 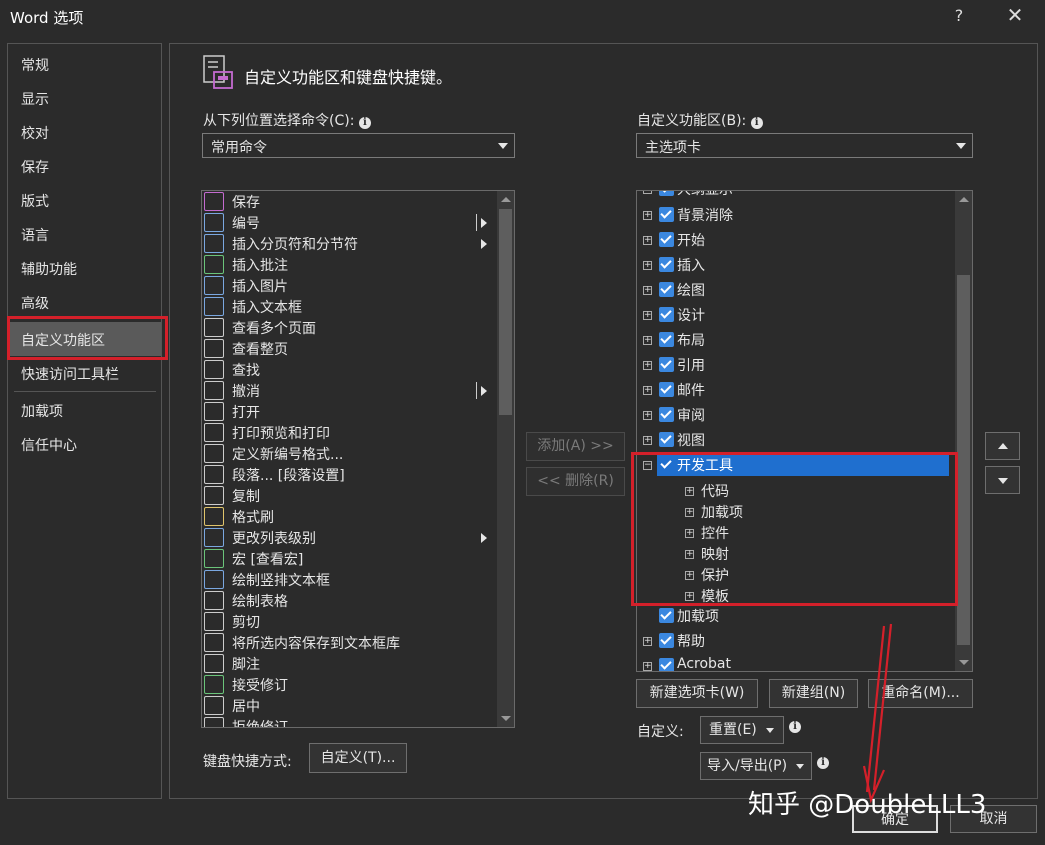 What do you see at coordinates (42, 411) in the screenshot?
I see `nav-item-addins: 加载项` at bounding box center [42, 411].